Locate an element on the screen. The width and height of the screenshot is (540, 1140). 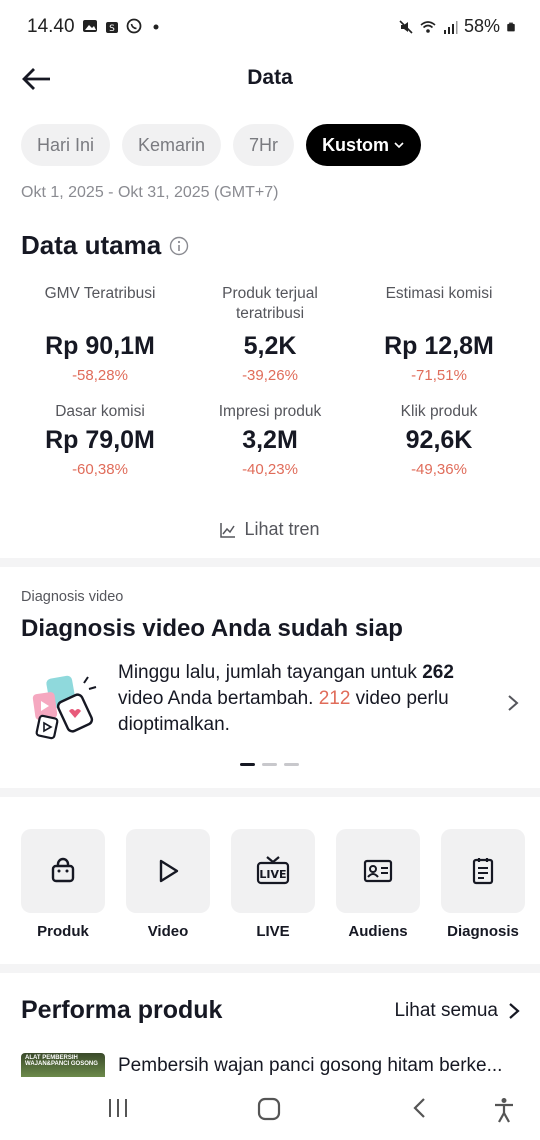
metric-change: -71,51% is located at coordinates (439, 375).